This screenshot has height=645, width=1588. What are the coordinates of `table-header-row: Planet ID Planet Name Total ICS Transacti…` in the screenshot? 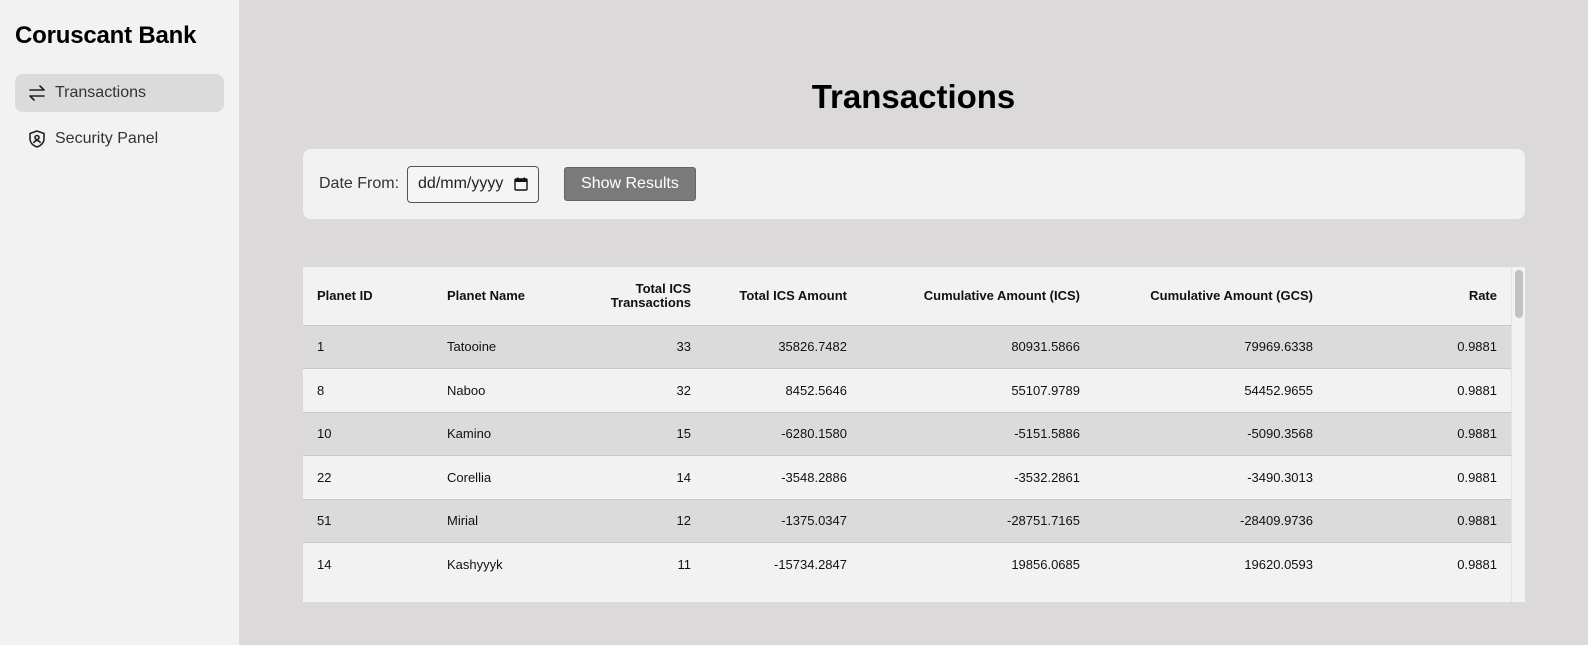 It's located at (907, 296).